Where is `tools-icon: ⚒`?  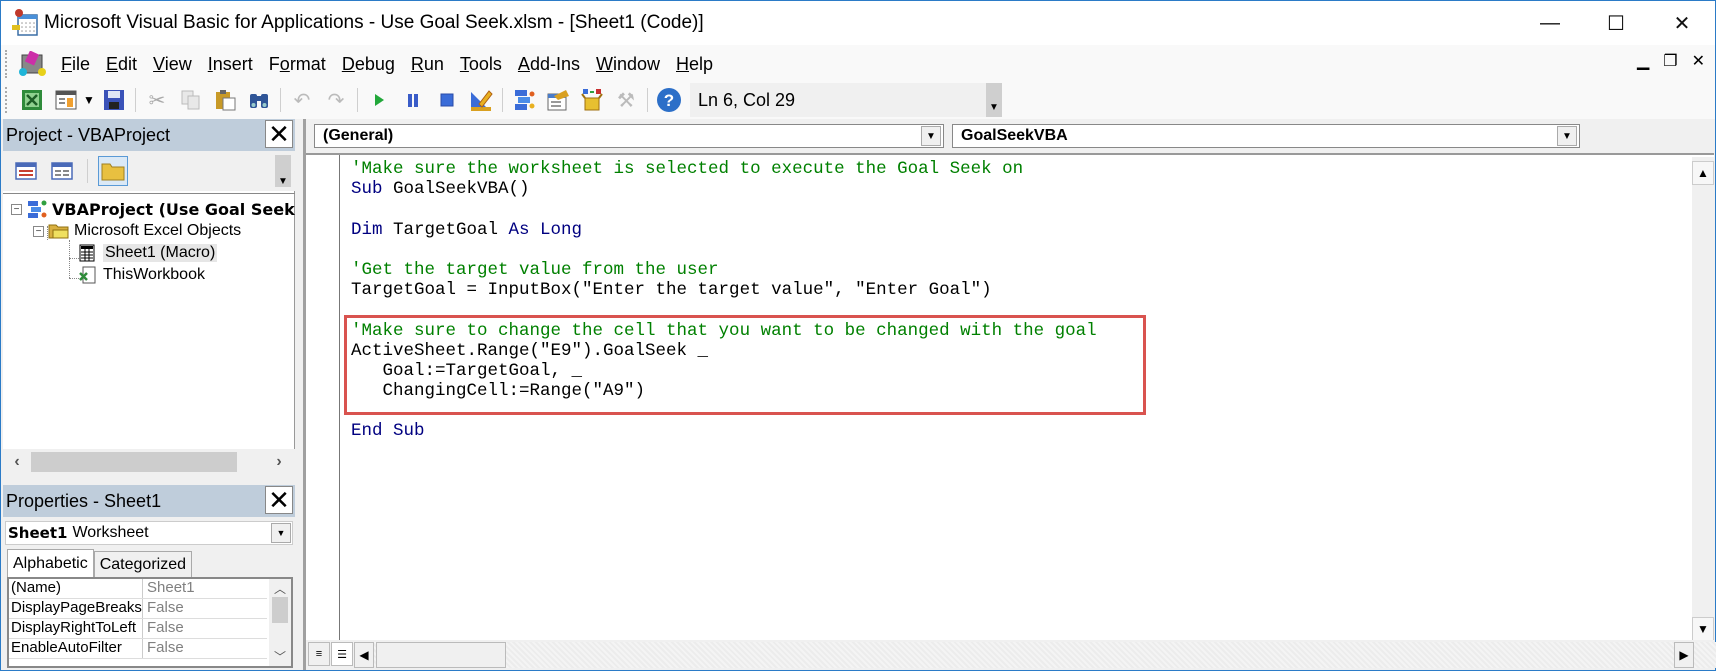 tools-icon: ⚒ is located at coordinates (626, 100).